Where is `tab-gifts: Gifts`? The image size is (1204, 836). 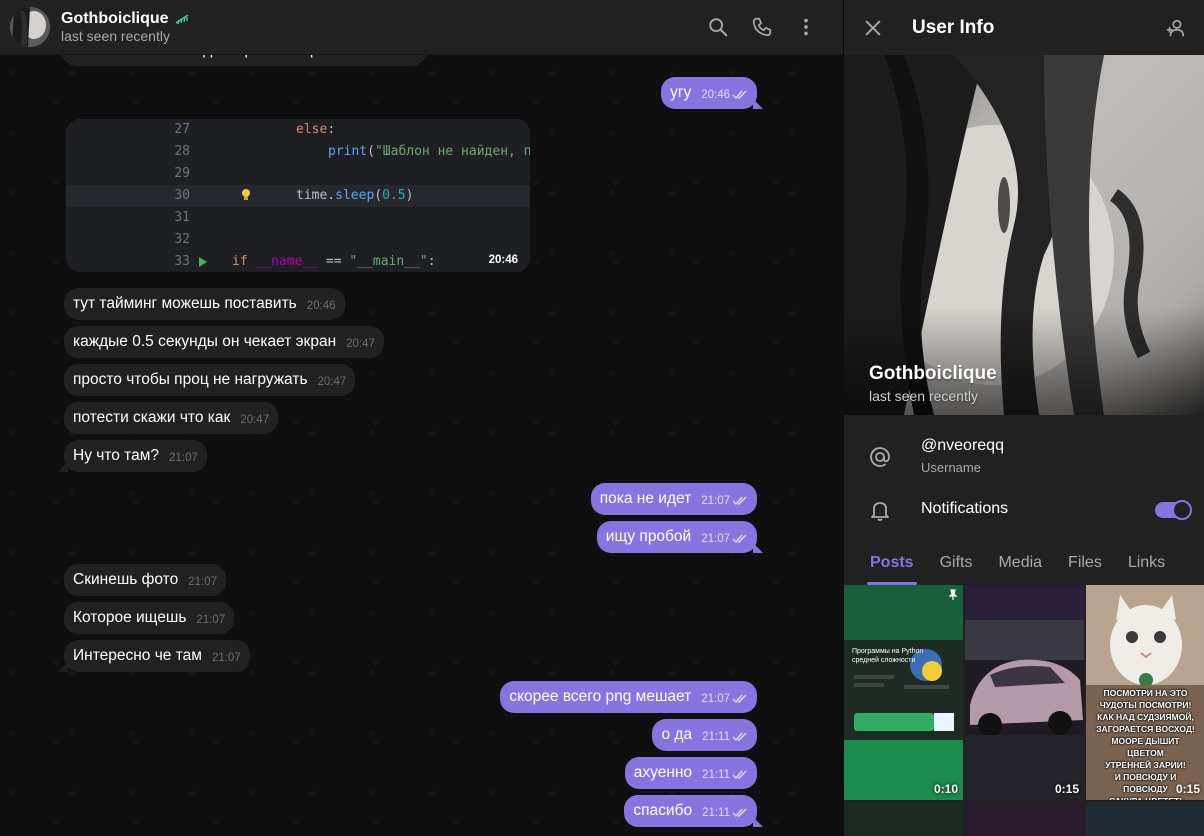
tab-gifts: Gifts is located at coordinates (956, 565).